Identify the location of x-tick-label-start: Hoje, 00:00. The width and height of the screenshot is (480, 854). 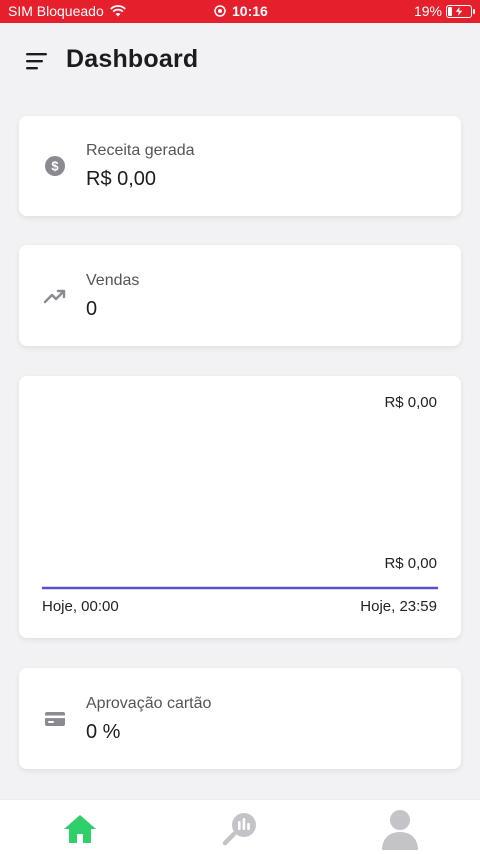
(80, 606).